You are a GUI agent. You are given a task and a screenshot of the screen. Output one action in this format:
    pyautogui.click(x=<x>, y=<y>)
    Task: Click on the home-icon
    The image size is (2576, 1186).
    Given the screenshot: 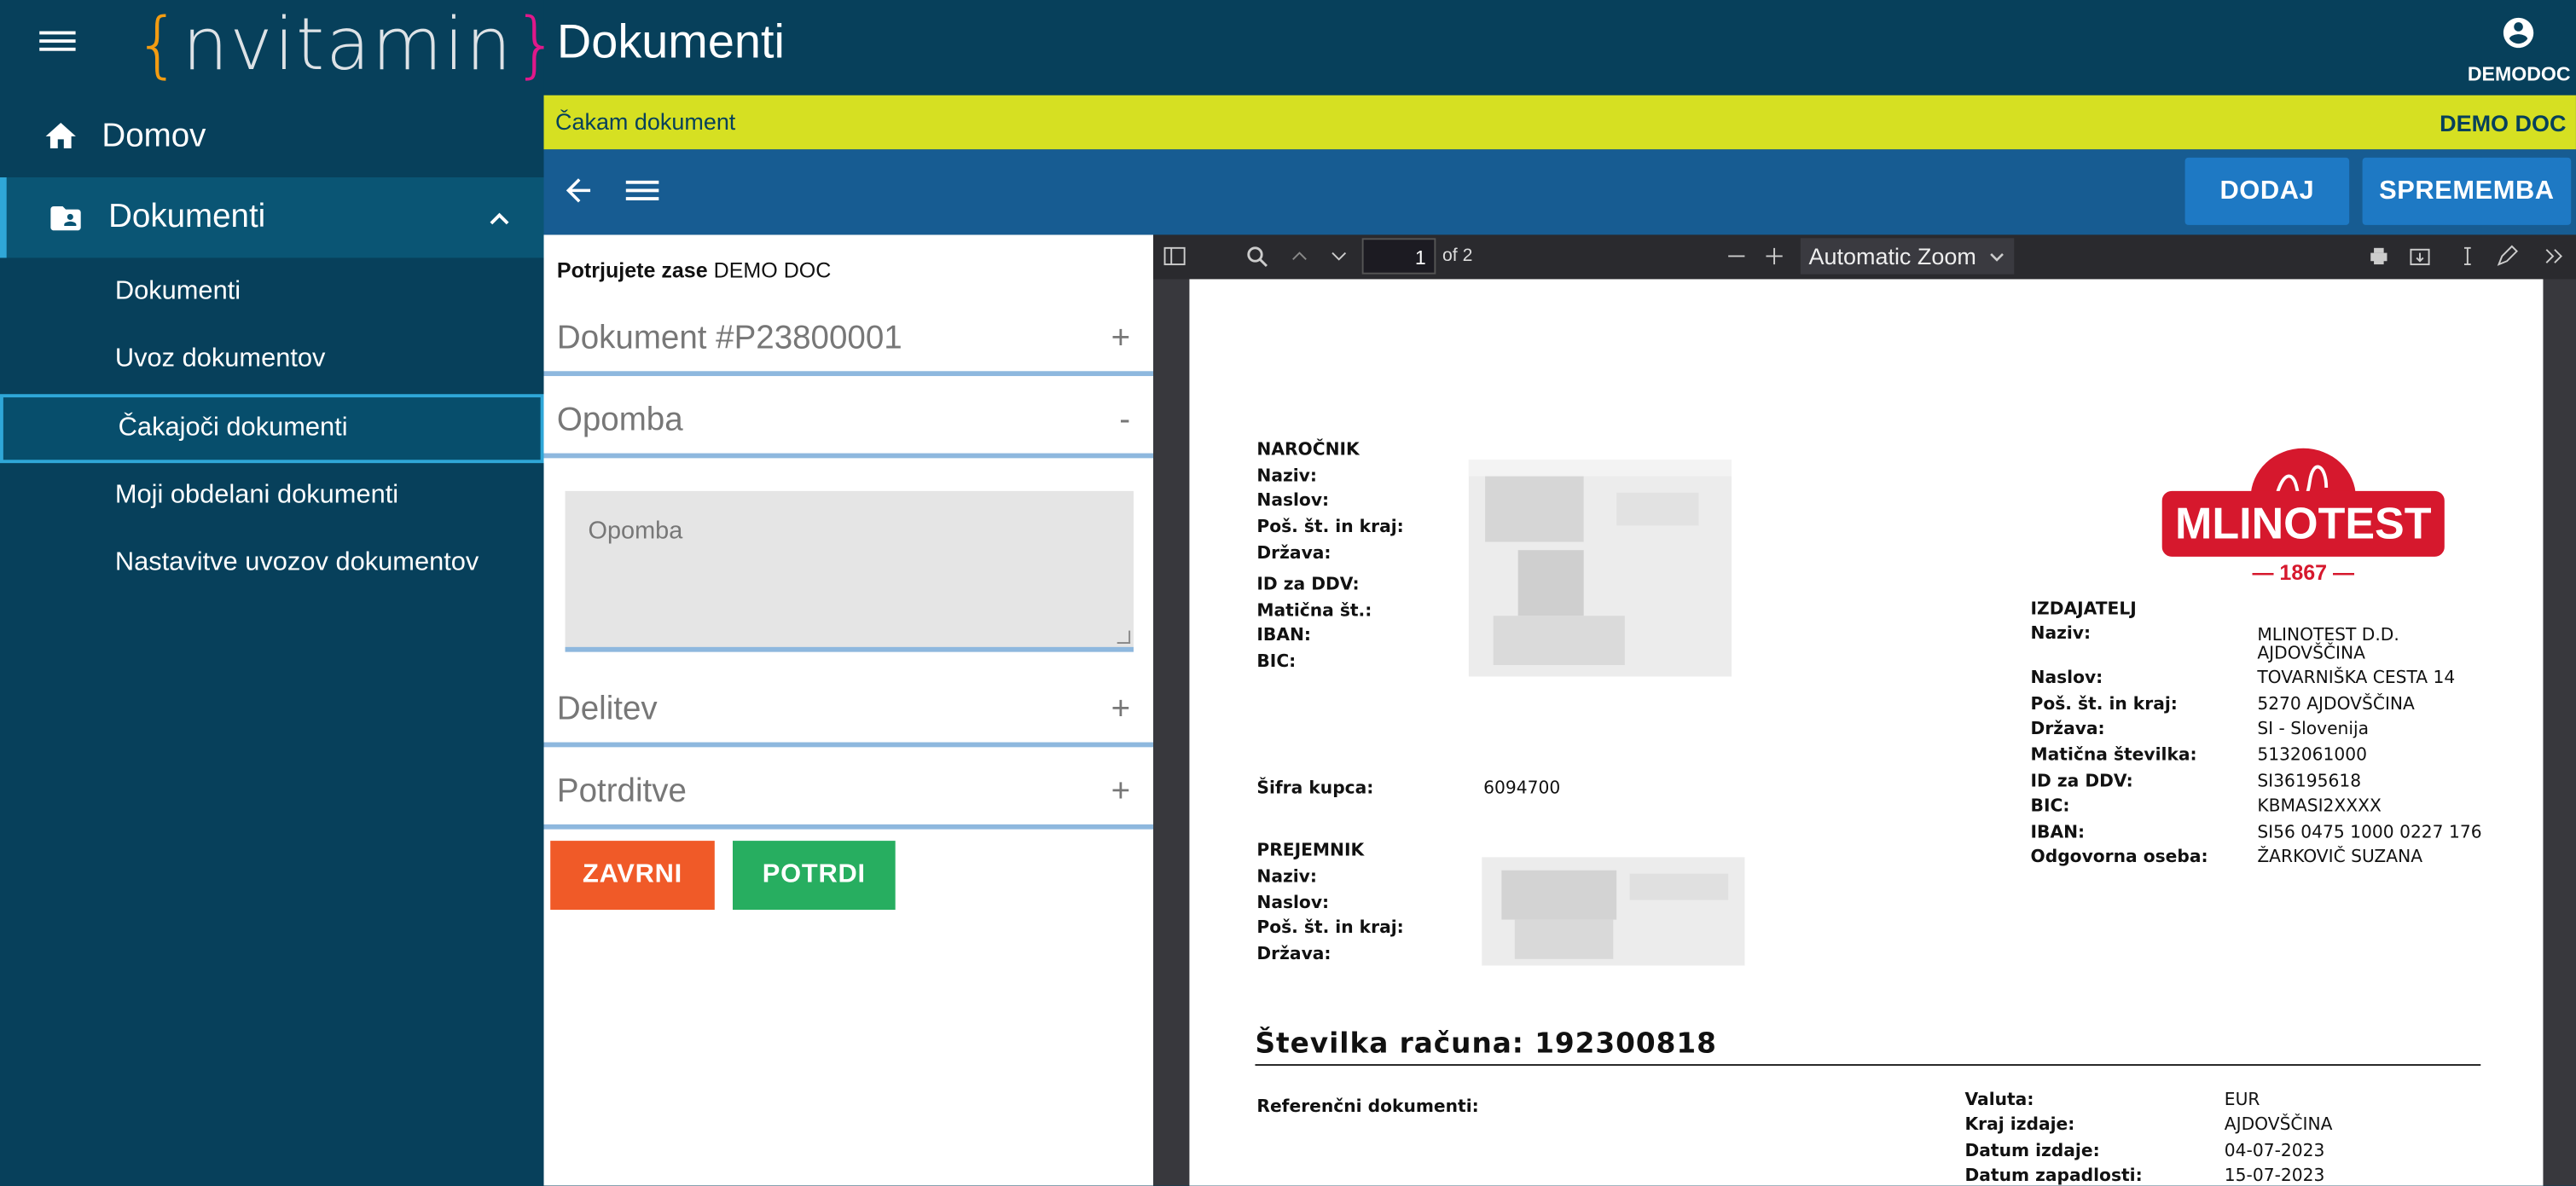 What is the action you would take?
    pyautogui.click(x=60, y=135)
    